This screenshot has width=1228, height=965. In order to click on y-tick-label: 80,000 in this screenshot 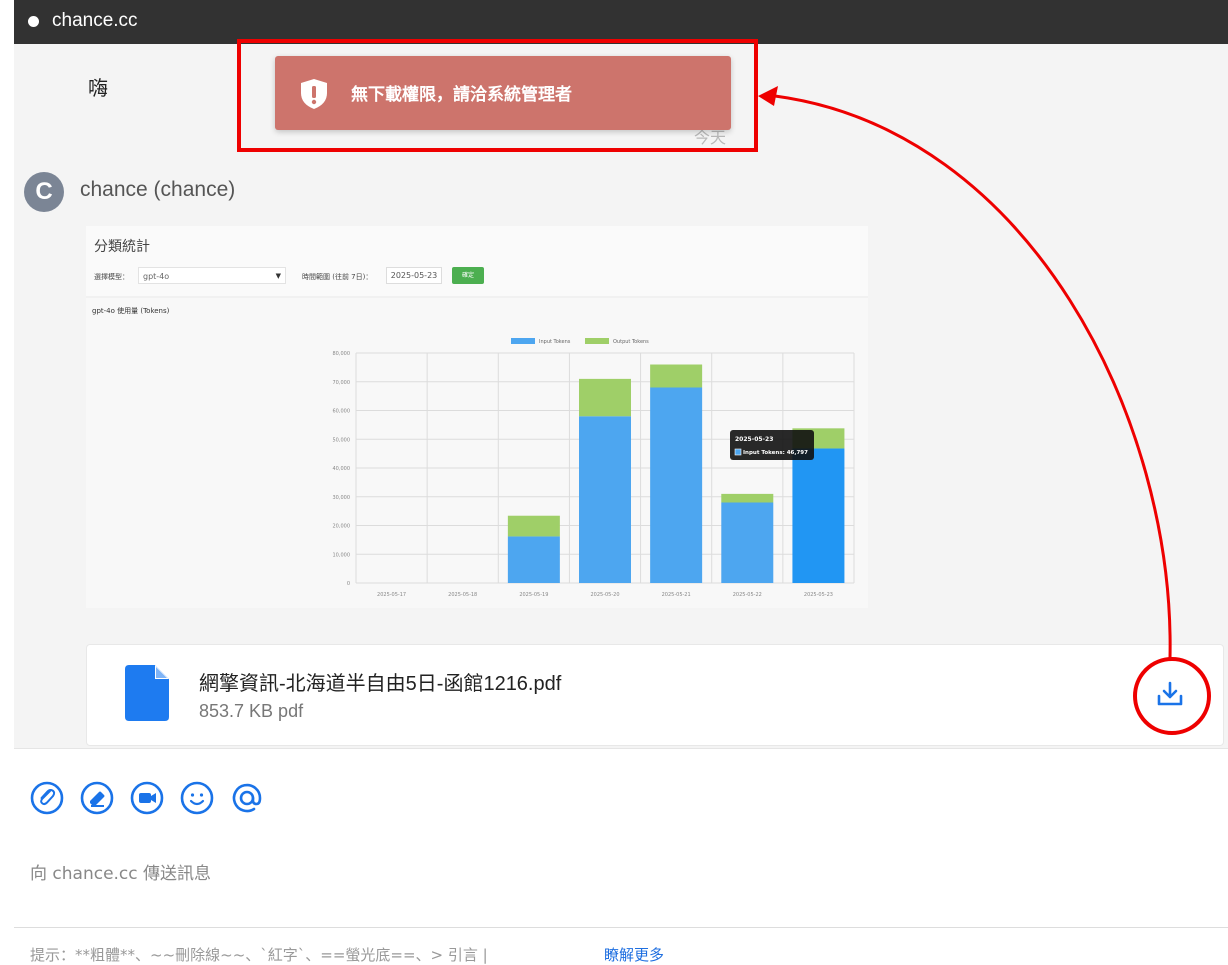, I will do `click(342, 354)`.